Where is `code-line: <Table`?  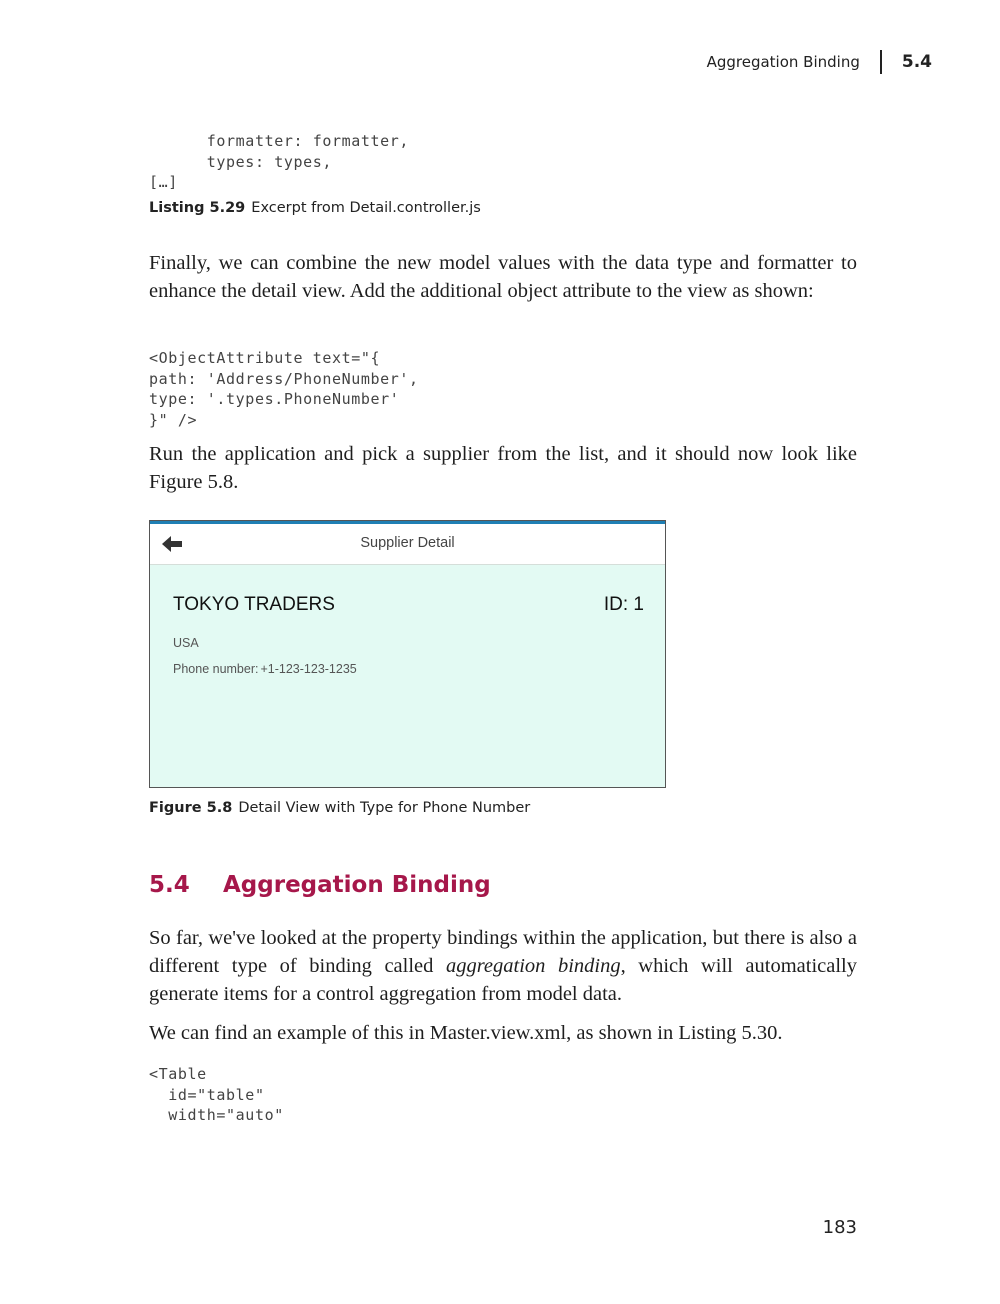
code-line: <Table is located at coordinates (178, 1074).